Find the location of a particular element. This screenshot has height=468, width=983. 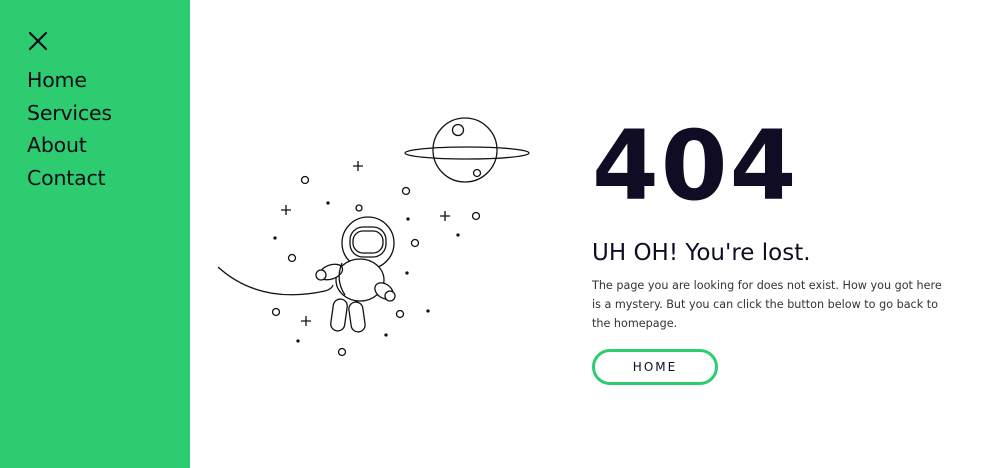

error-heading: UH OH! You're lost. is located at coordinates (701, 253).